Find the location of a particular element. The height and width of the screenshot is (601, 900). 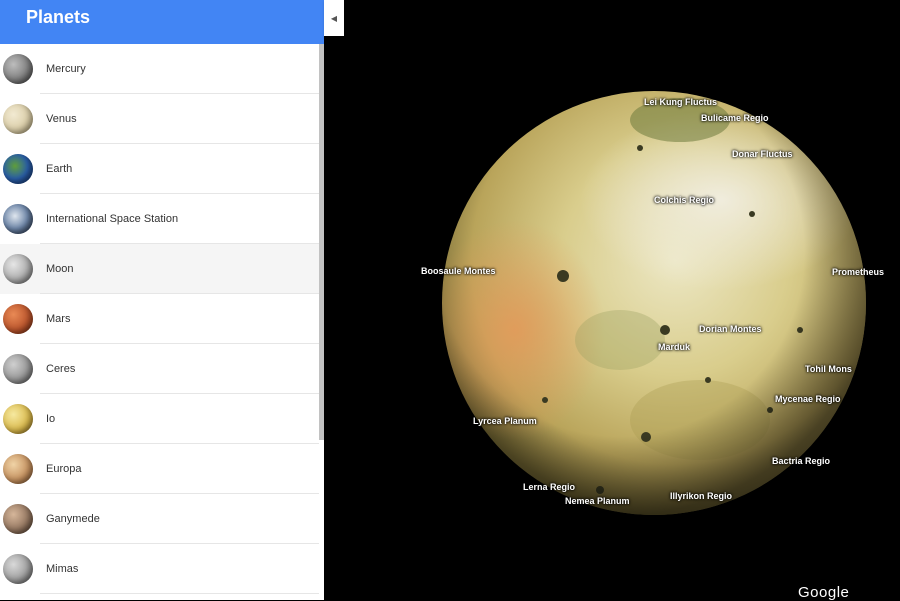

planet-item-earth: Earth is located at coordinates (159, 169).